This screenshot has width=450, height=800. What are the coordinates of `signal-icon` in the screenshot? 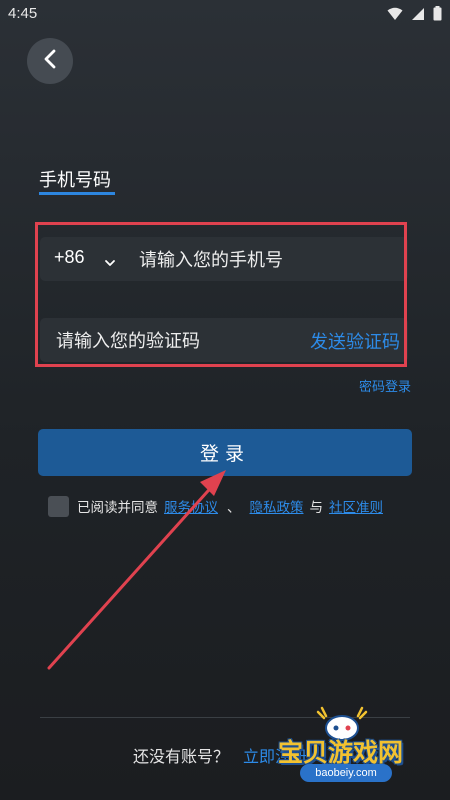 It's located at (418, 15).